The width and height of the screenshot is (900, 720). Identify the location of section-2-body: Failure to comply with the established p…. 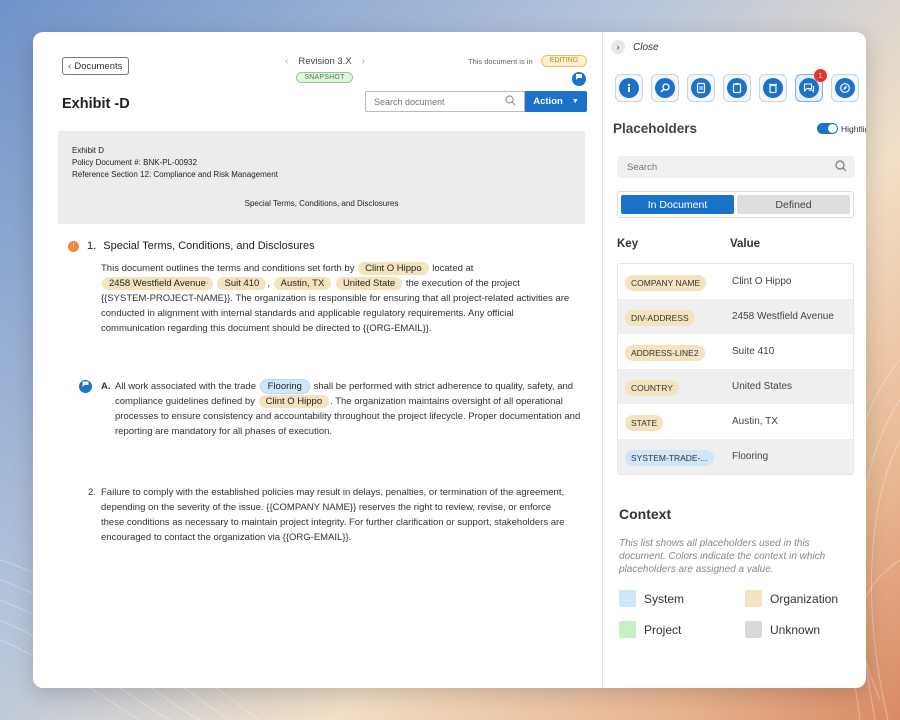
(333, 515).